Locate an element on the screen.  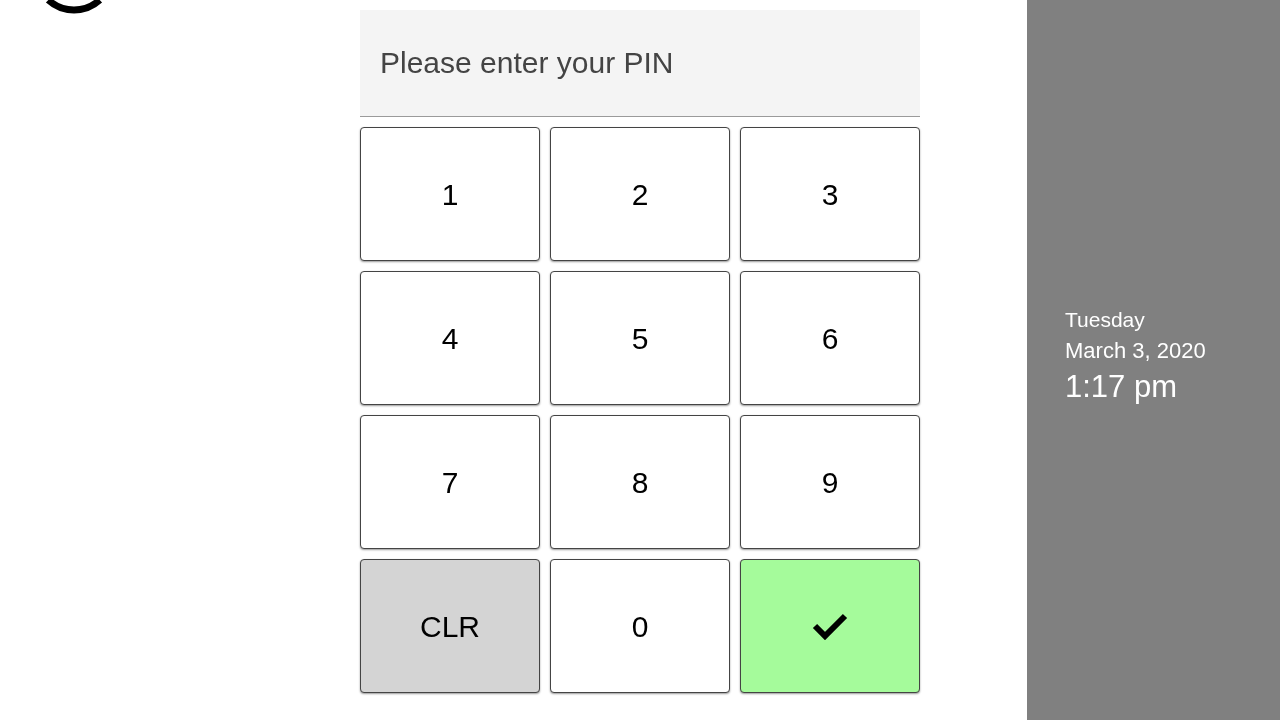
time-text: 1:17 pm is located at coordinates (1121, 387).